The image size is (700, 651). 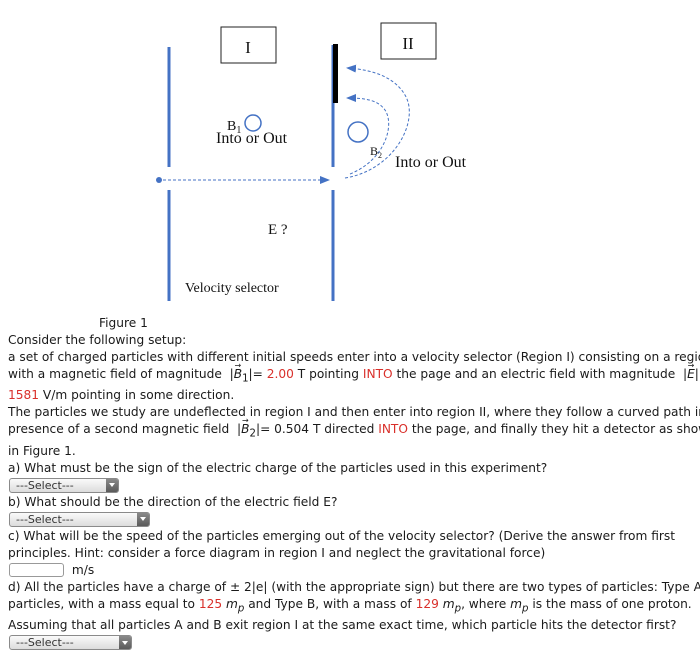 What do you see at coordinates (612, 603) in the screenshot?
I see `qd-text-4: is the mass of one proton.` at bounding box center [612, 603].